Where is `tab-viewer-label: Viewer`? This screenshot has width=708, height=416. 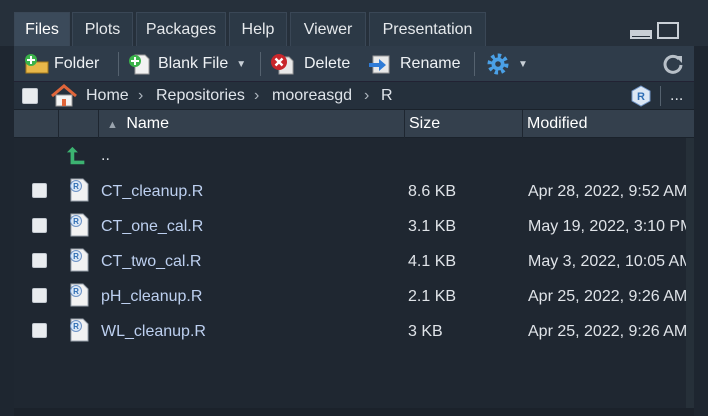
tab-viewer-label: Viewer is located at coordinates (328, 29).